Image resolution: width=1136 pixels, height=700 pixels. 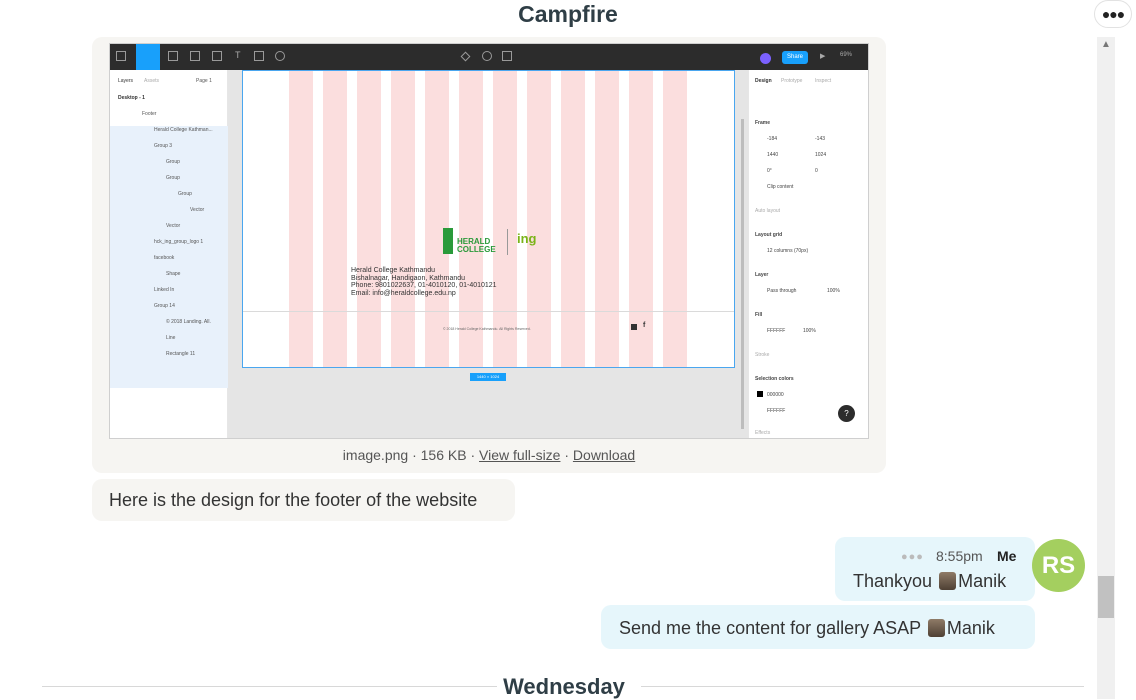 What do you see at coordinates (795, 57) in the screenshot?
I see `share-button: Share` at bounding box center [795, 57].